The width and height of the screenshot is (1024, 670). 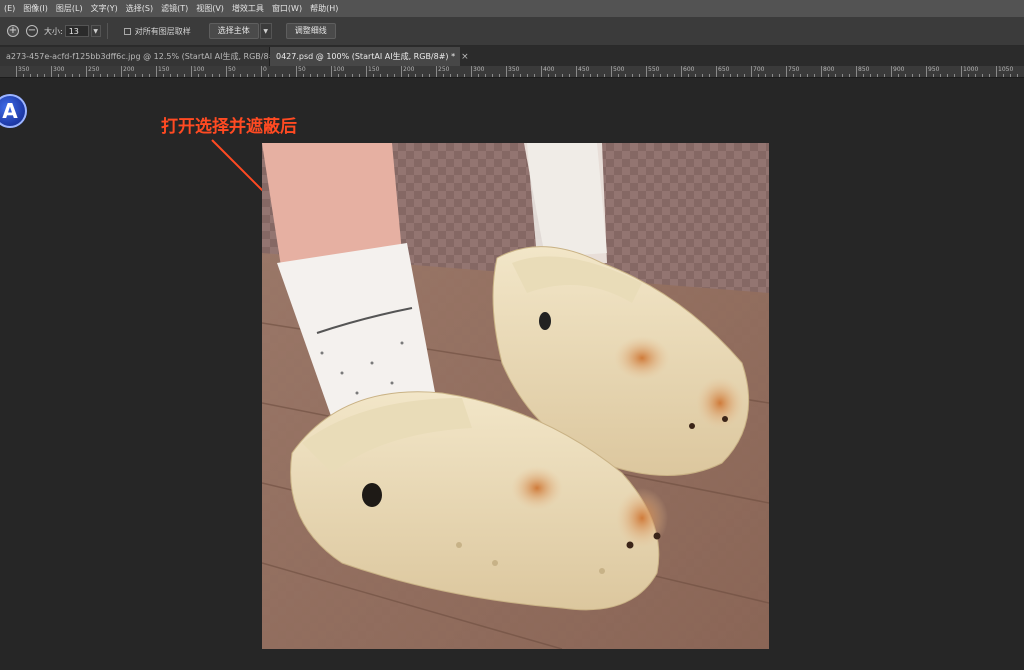 What do you see at coordinates (465, 57) in the screenshot?
I see `close-icon: ×` at bounding box center [465, 57].